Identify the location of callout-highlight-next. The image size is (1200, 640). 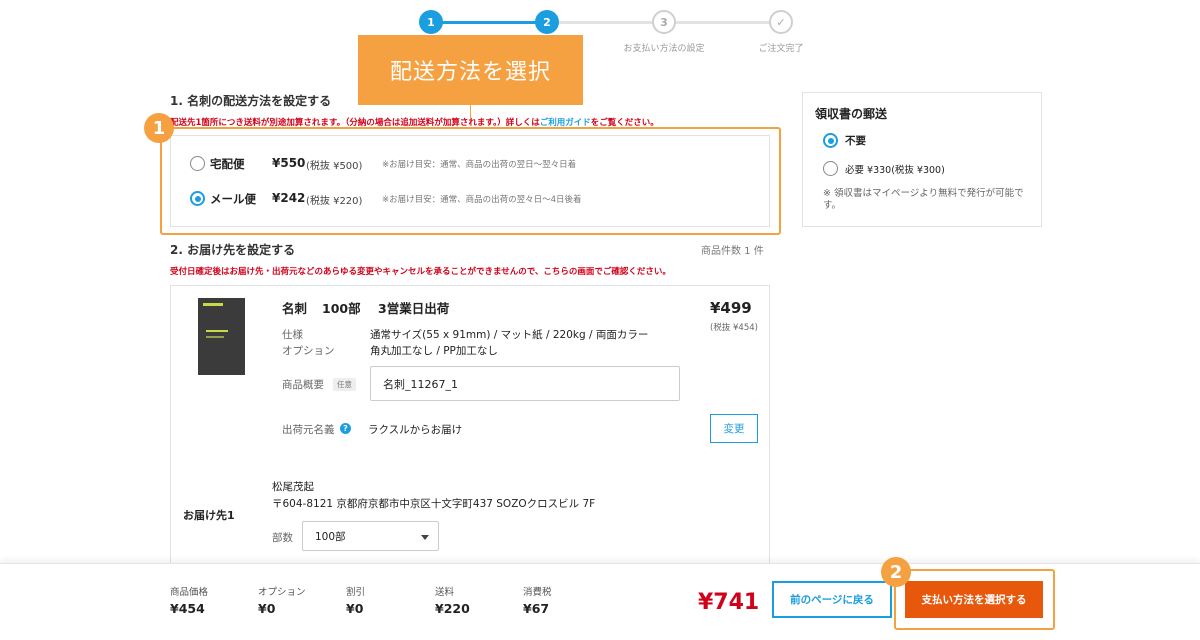
(974, 599).